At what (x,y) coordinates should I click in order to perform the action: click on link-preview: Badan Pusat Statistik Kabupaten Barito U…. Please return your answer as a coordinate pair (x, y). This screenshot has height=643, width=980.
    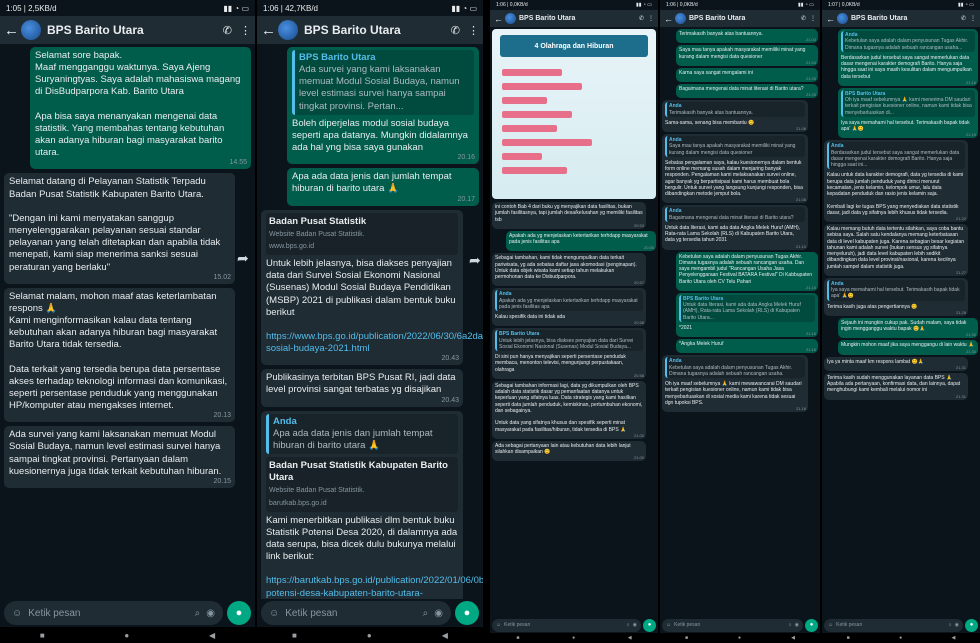
    Looking at the image, I should click on (362, 484).